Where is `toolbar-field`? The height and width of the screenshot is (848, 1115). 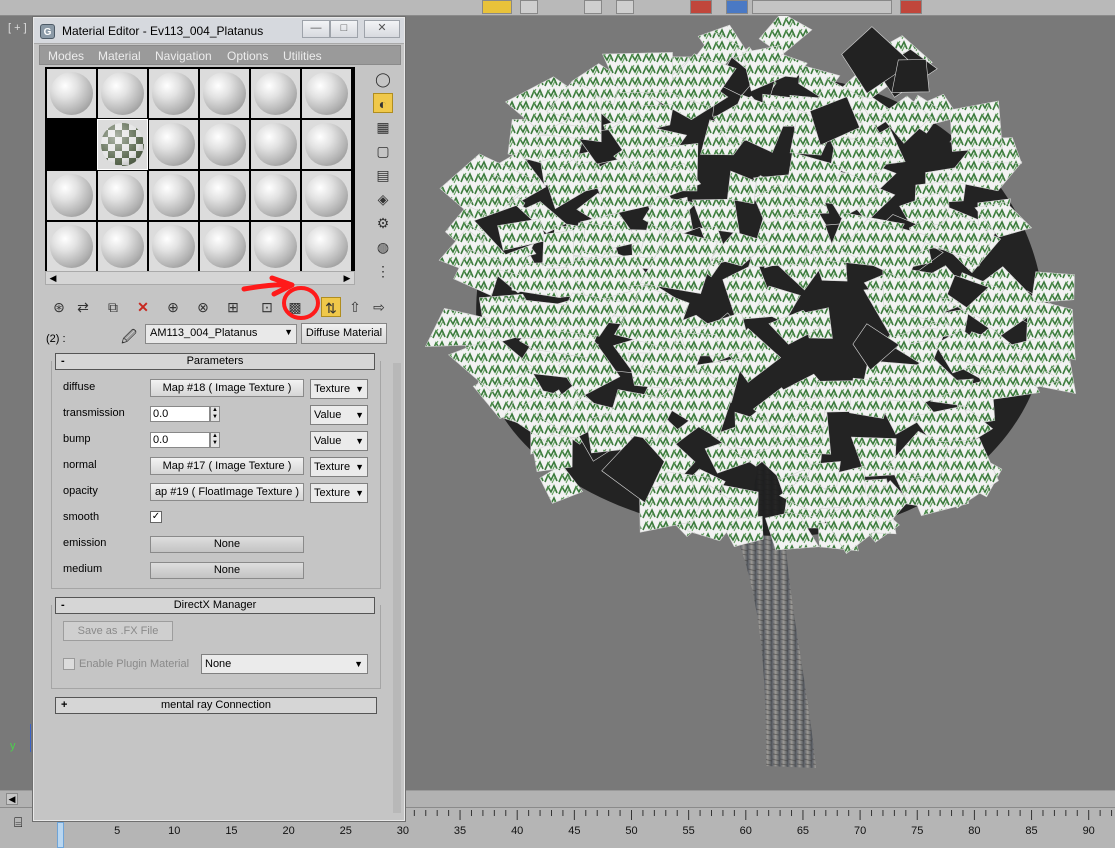 toolbar-field is located at coordinates (822, 7).